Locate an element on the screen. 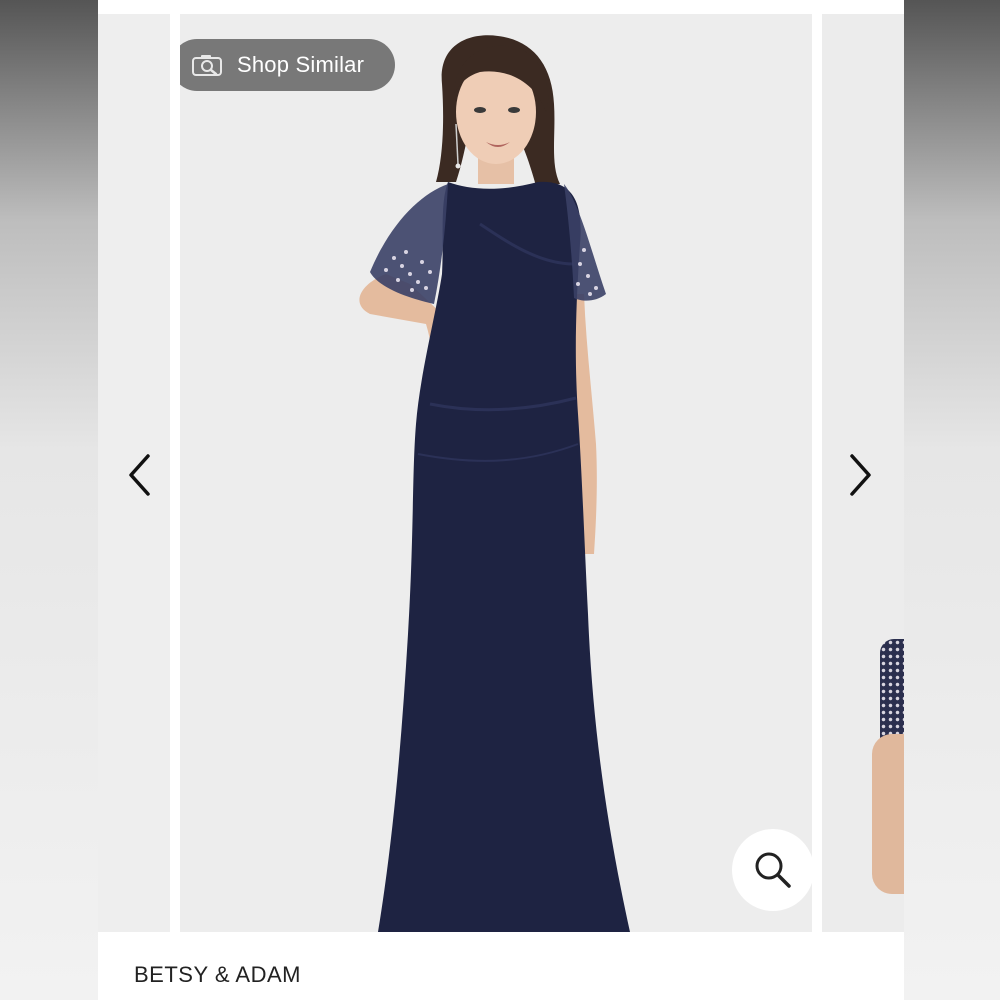 The image size is (1000, 1000). camera-search-icon is located at coordinates (207, 65).